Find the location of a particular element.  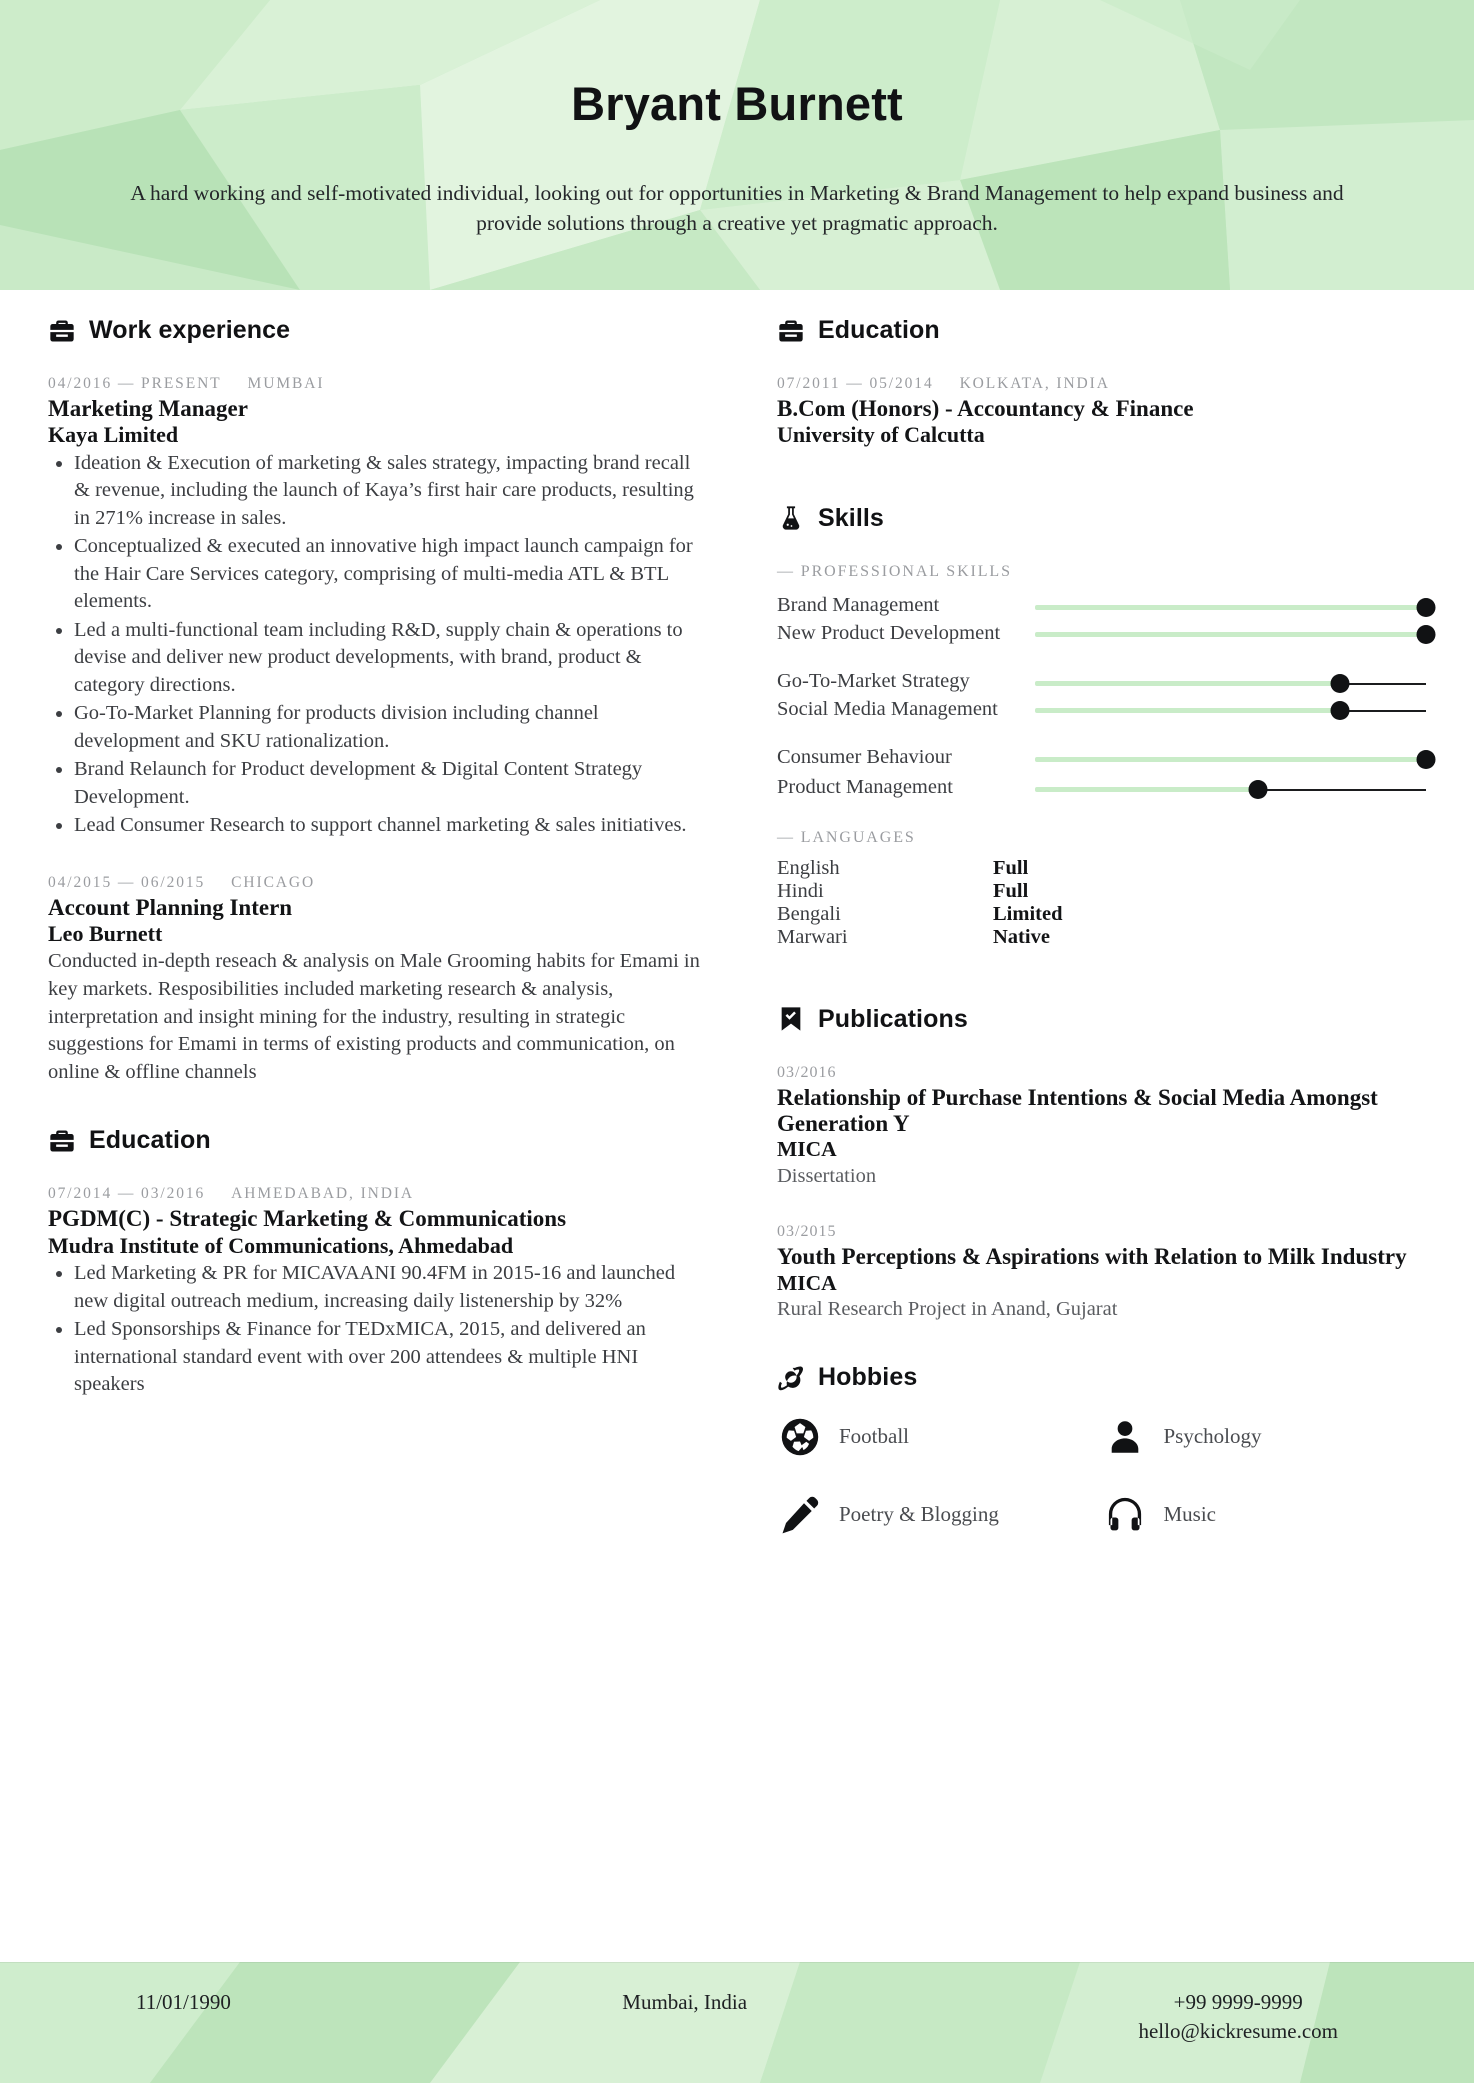

skill-row: Social Media Management is located at coordinates (1101, 720).